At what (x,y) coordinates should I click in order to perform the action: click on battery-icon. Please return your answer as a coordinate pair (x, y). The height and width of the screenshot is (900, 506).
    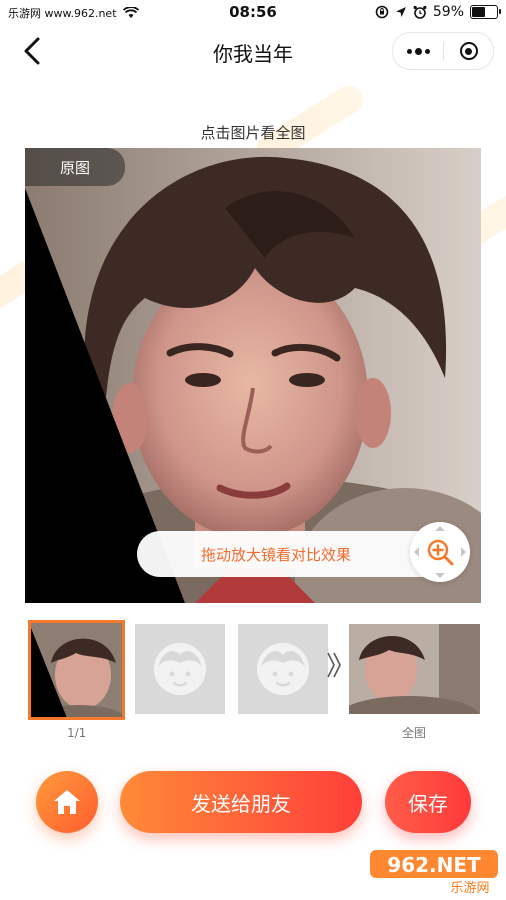
    Looking at the image, I should click on (485, 12).